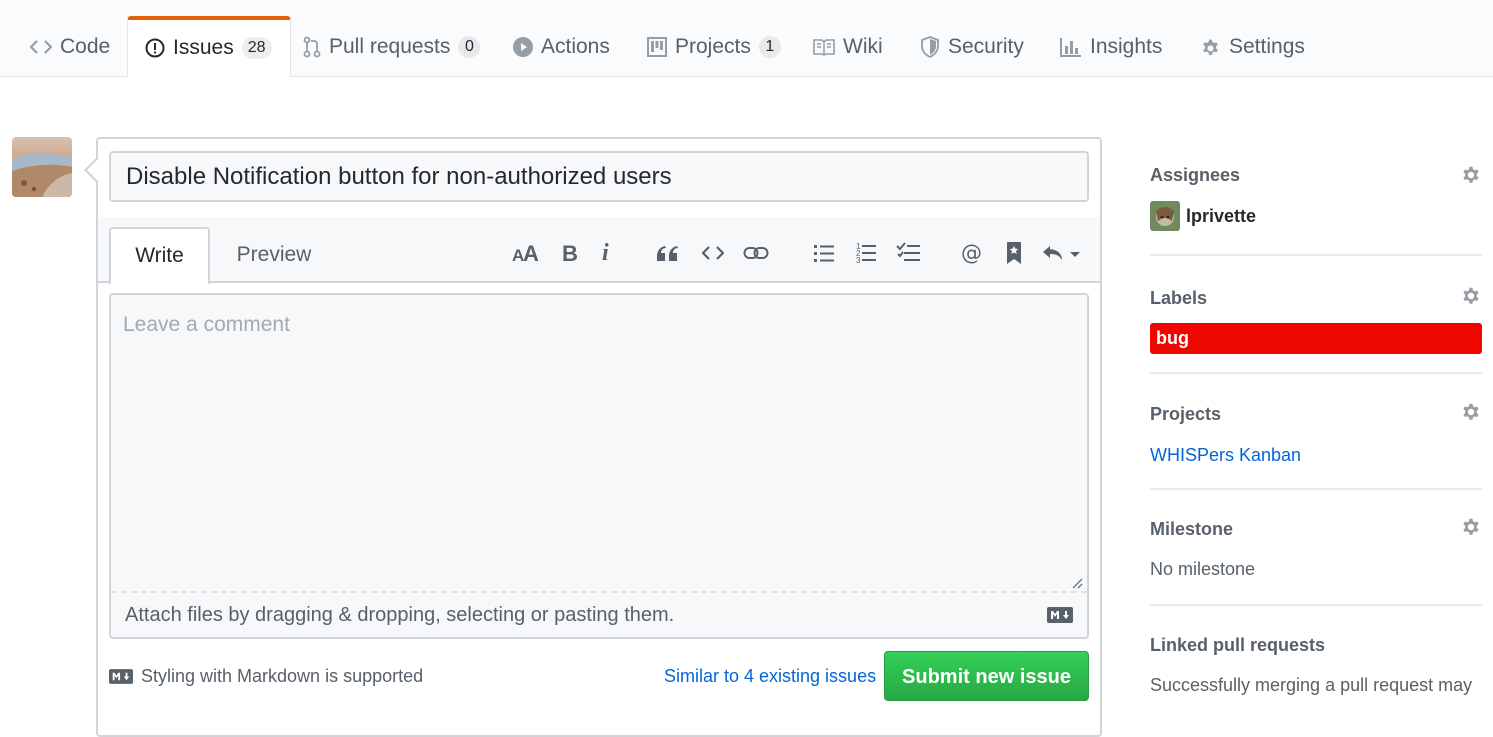 The height and width of the screenshot is (737, 1493). I want to click on submit-new-issue-button: Submit new issue, so click(986, 676).